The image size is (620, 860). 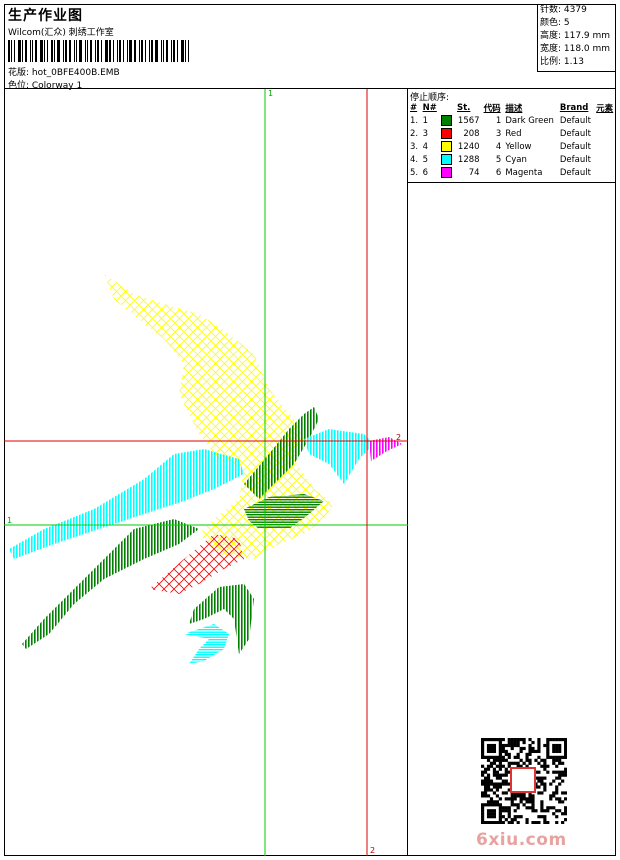 I want to click on row-code: 1, so click(x=498, y=120).